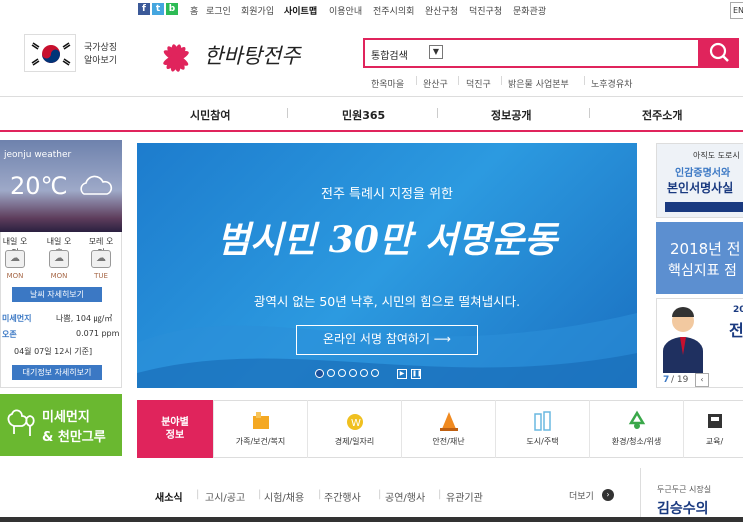 This screenshot has height=522, width=743. I want to click on search-input, so click(569, 53).